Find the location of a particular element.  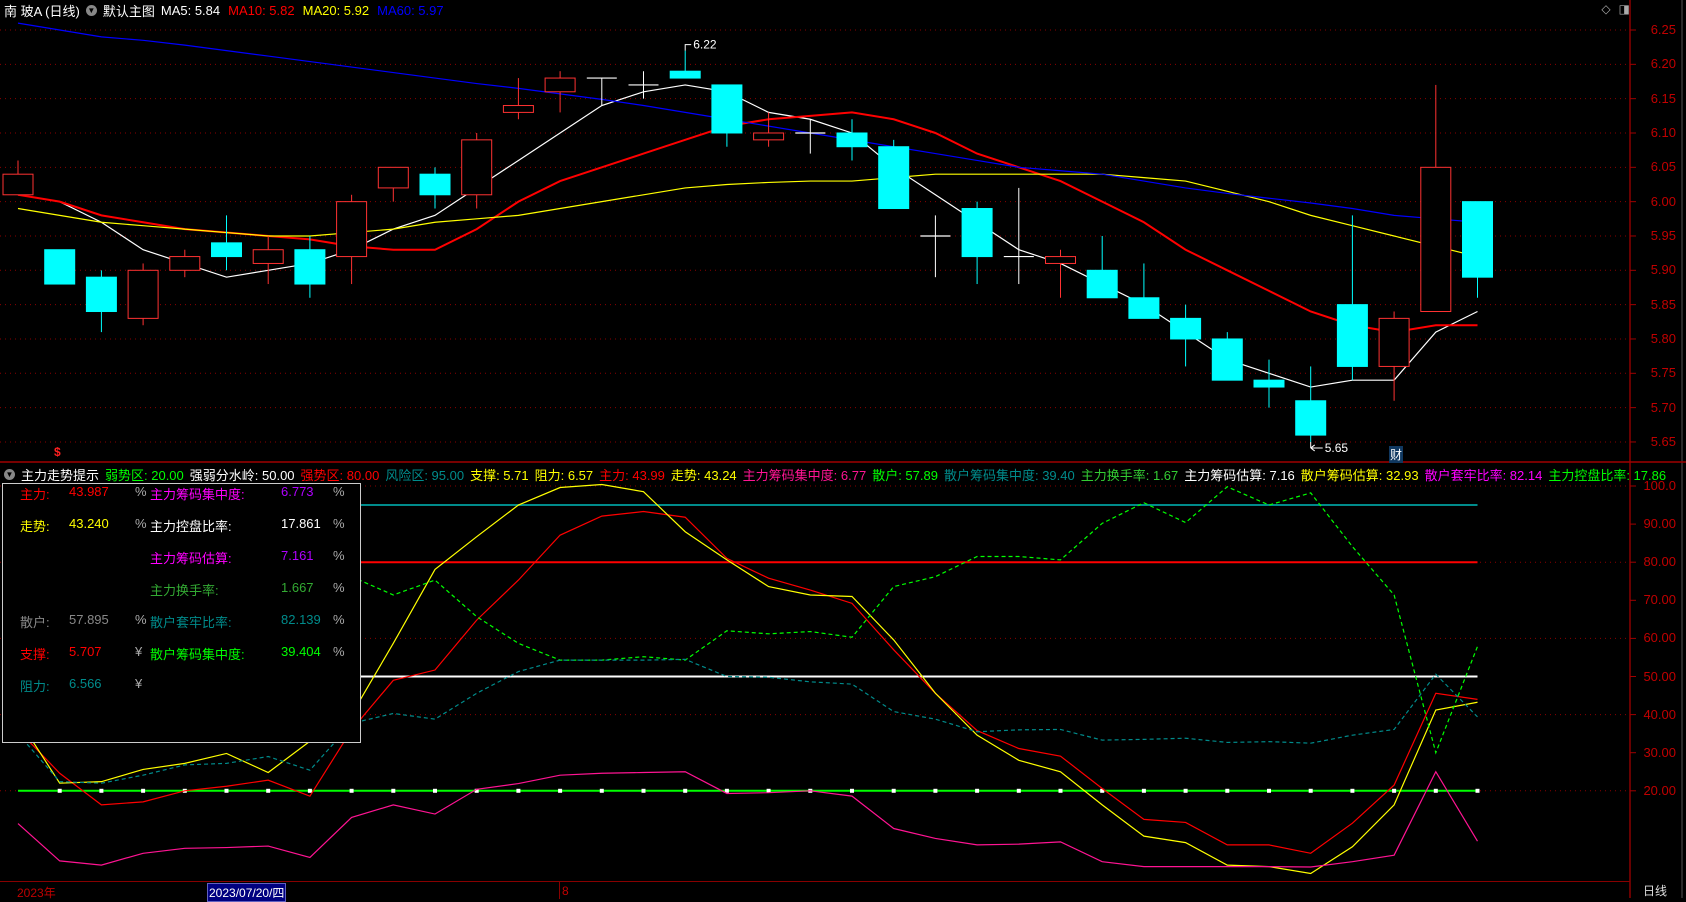

max-price-arrow is located at coordinates (688, 47).